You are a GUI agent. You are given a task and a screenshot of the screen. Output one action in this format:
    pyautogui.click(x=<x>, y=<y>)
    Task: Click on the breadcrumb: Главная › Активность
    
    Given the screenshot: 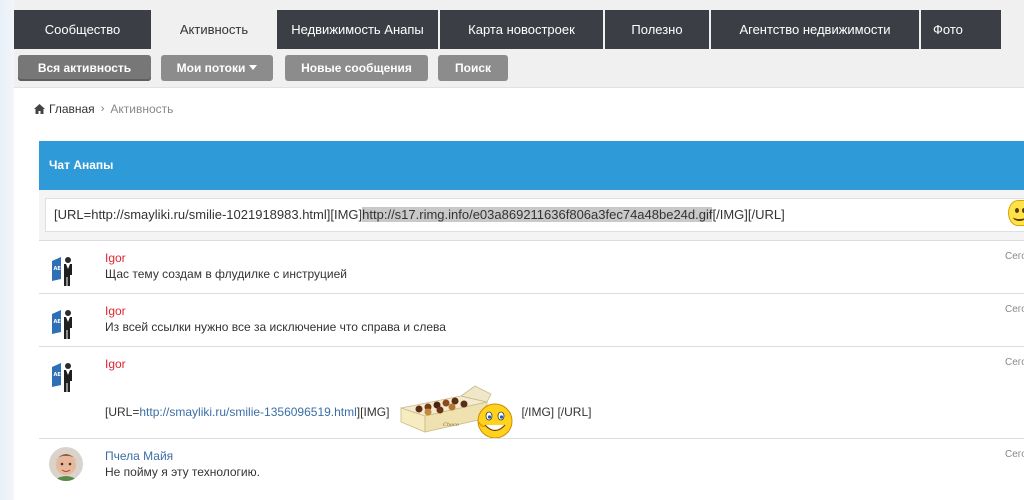 What is the action you would take?
    pyautogui.click(x=103, y=109)
    